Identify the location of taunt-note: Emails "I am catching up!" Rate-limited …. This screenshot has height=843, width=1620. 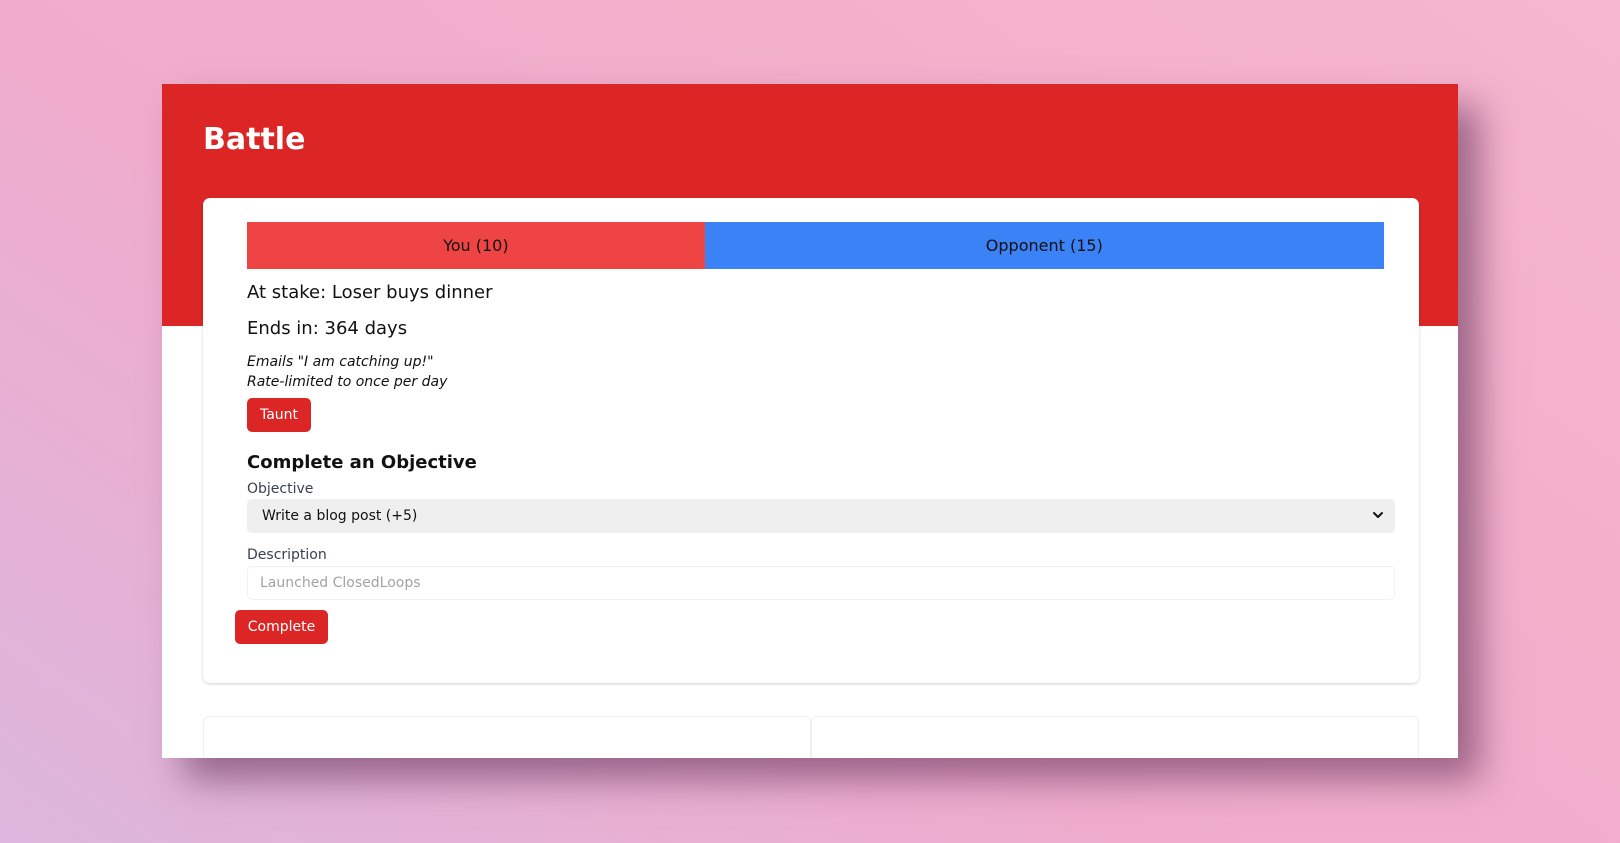
(347, 372).